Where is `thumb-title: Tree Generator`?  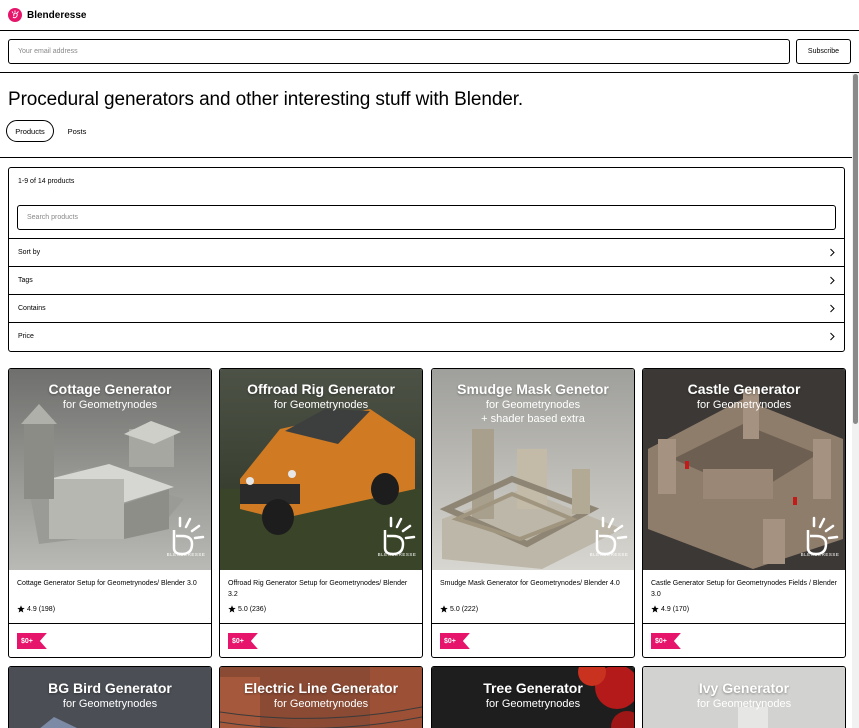 thumb-title: Tree Generator is located at coordinates (533, 688).